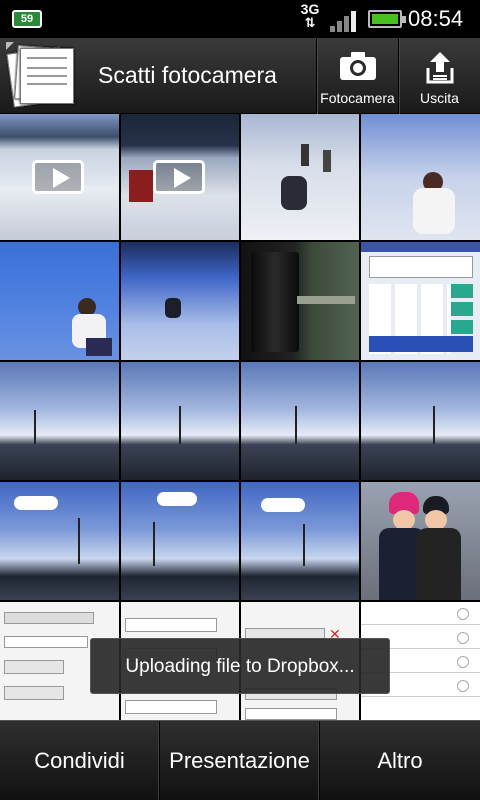 Image resolution: width=480 pixels, height=800 pixels. What do you see at coordinates (387, 19) in the screenshot?
I see `battery-icon` at bounding box center [387, 19].